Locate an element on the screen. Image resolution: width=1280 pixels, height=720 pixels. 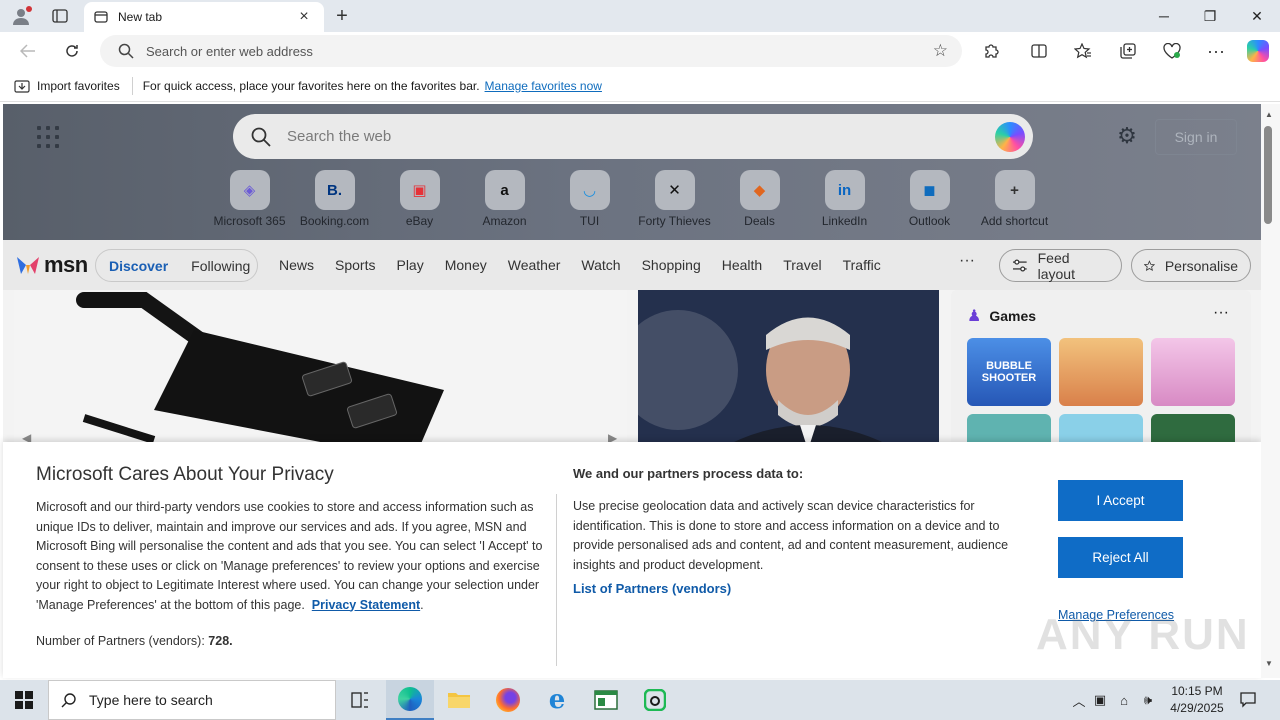
close-window-button: ✕ is located at coordinates (1257, 16).